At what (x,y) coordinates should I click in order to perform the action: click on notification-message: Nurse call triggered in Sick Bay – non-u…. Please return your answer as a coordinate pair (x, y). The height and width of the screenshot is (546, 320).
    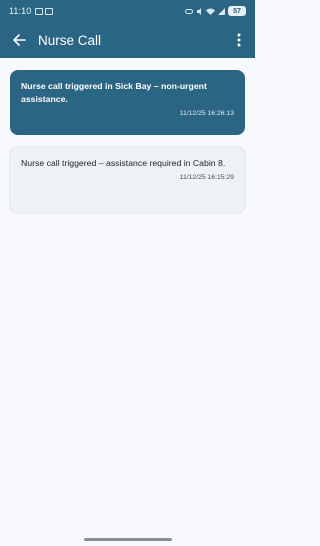
    Looking at the image, I should click on (114, 92).